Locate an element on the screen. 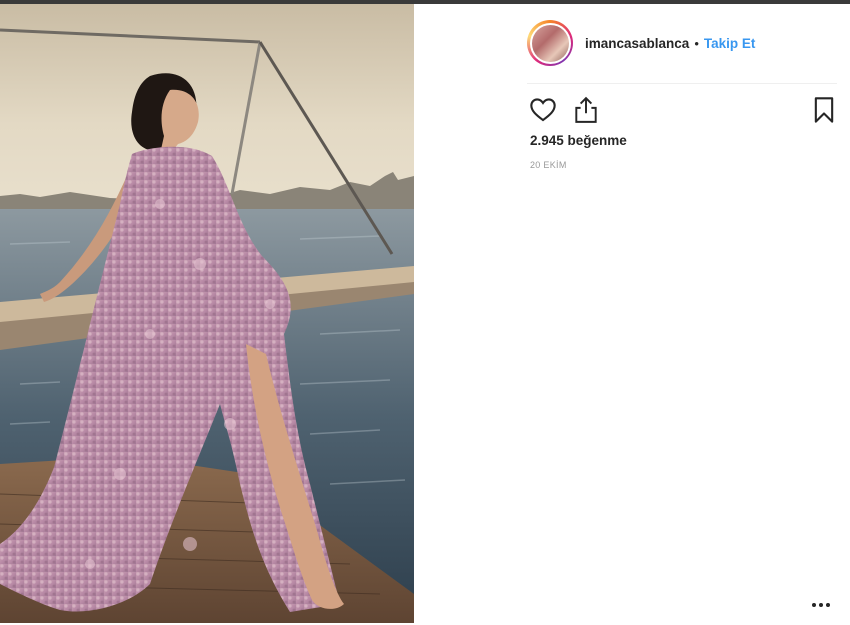  action-bar is located at coordinates (682, 111).